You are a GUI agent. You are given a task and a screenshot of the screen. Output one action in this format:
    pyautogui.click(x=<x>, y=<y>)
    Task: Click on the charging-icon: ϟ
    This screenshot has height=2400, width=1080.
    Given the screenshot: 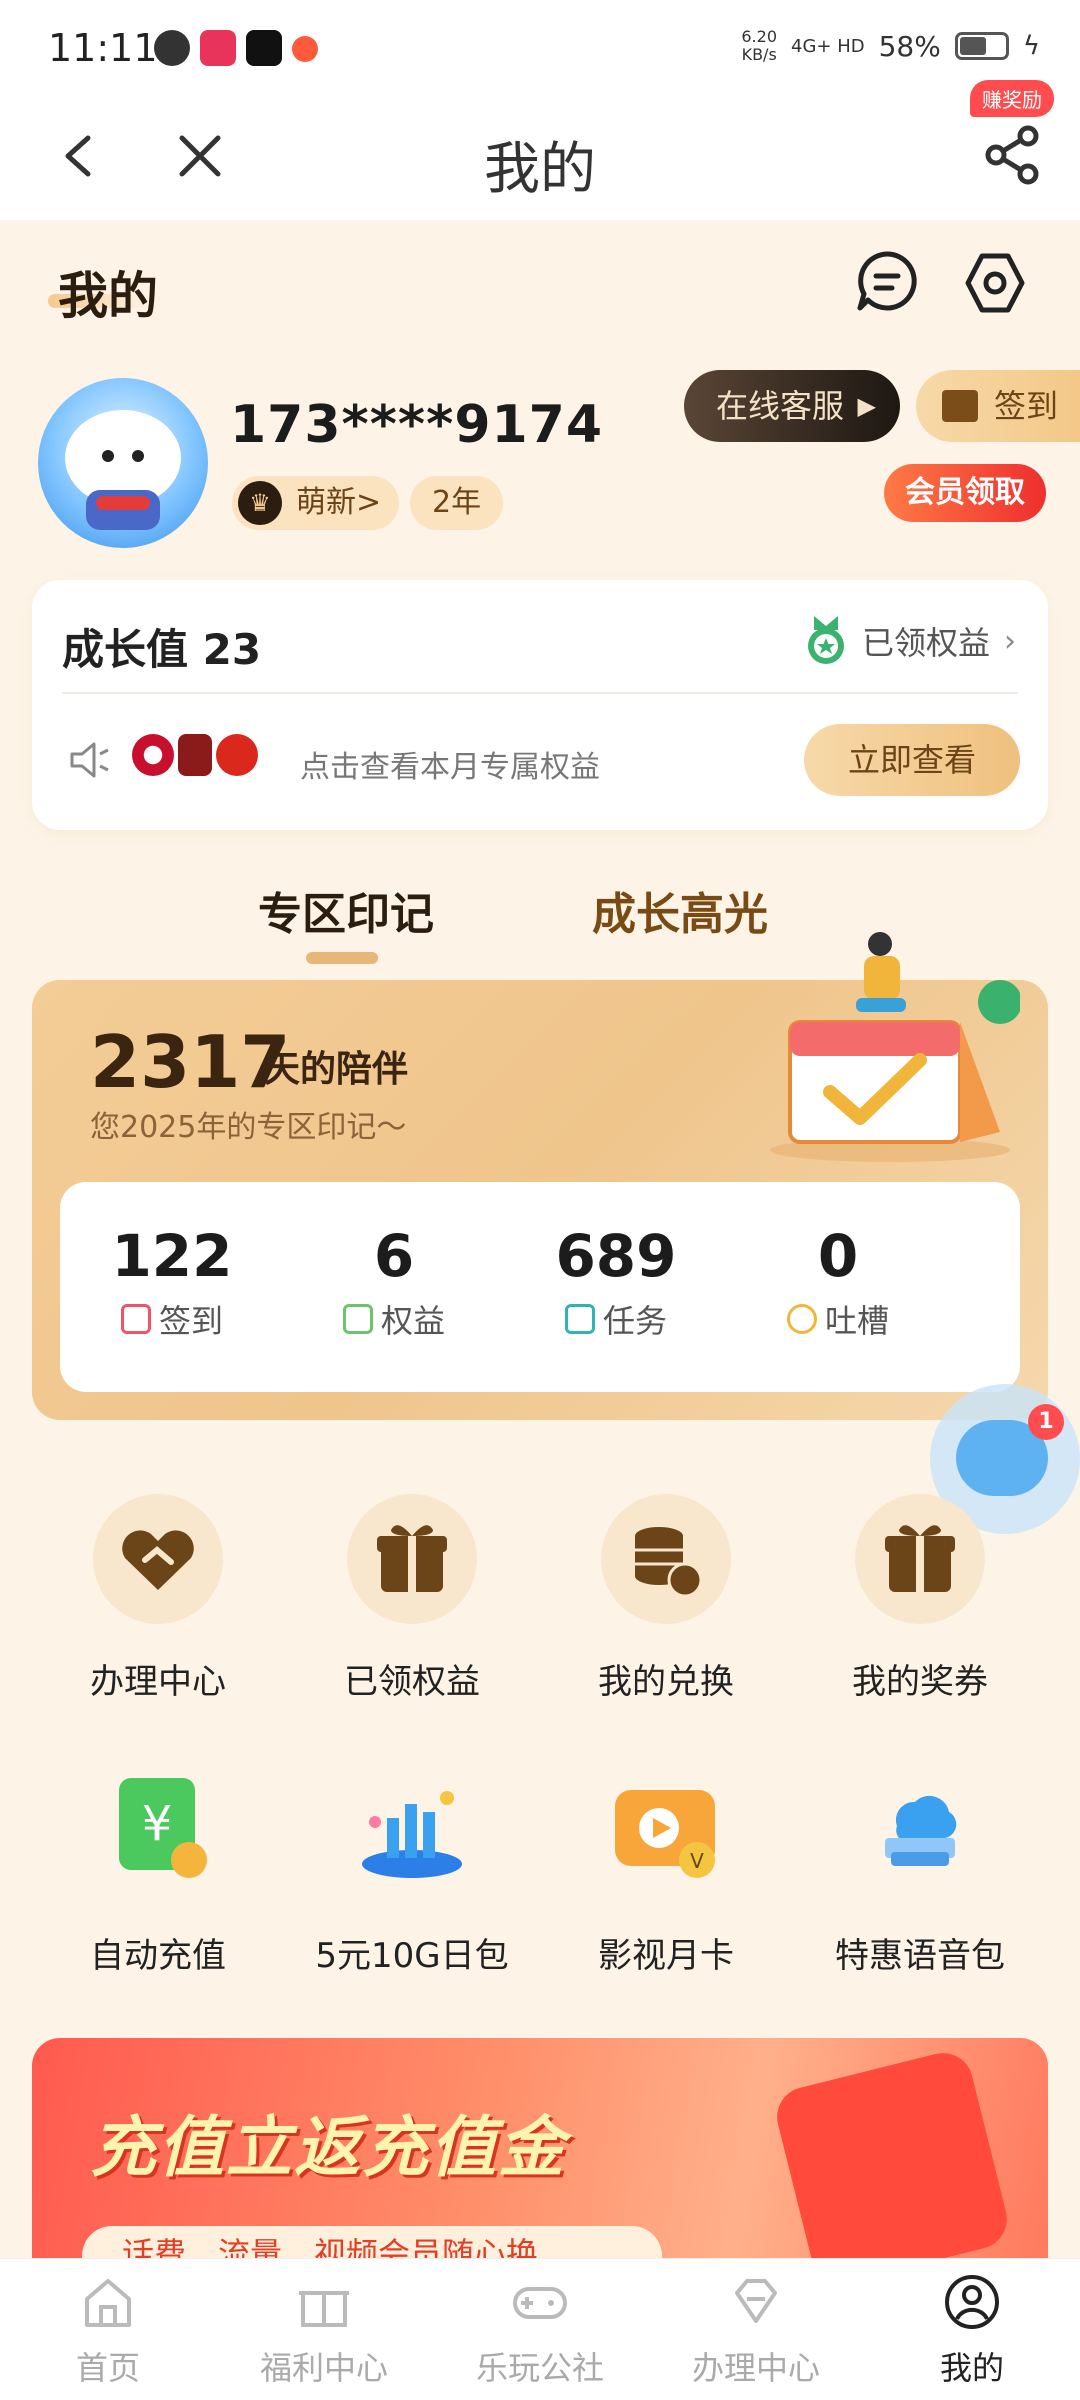 What is the action you would take?
    pyautogui.click(x=1031, y=46)
    